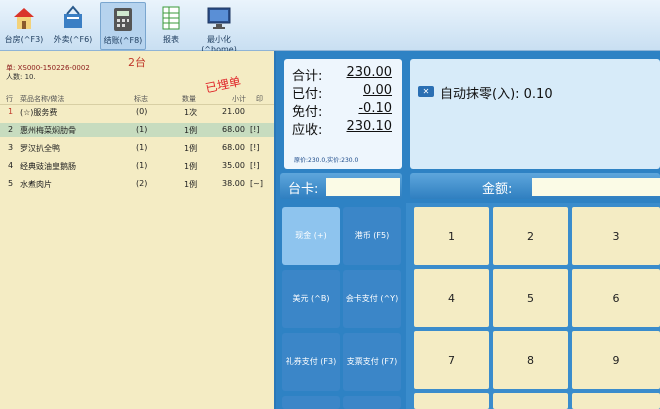 Image resolution: width=660 pixels, height=409 pixels. What do you see at coordinates (9, 99) in the screenshot?
I see `header-row-no: 行` at bounding box center [9, 99].